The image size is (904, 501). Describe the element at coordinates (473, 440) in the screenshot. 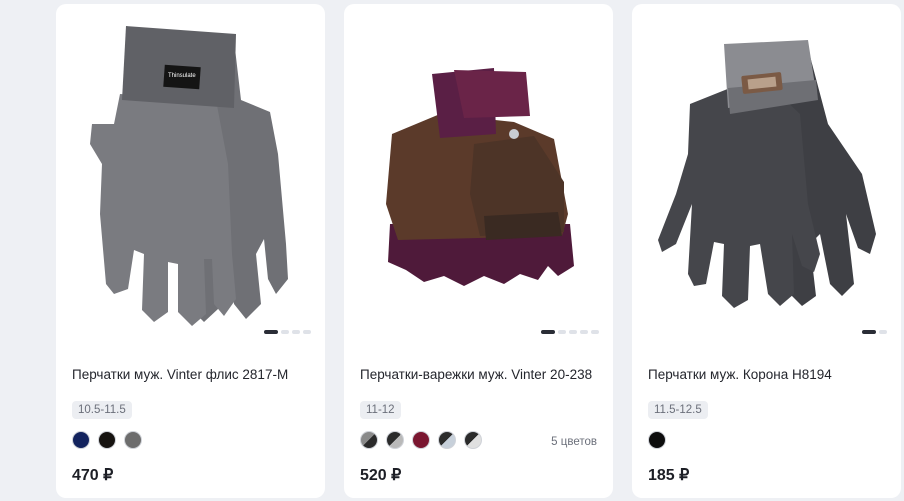

I see `color-swatch-black-white` at that location.